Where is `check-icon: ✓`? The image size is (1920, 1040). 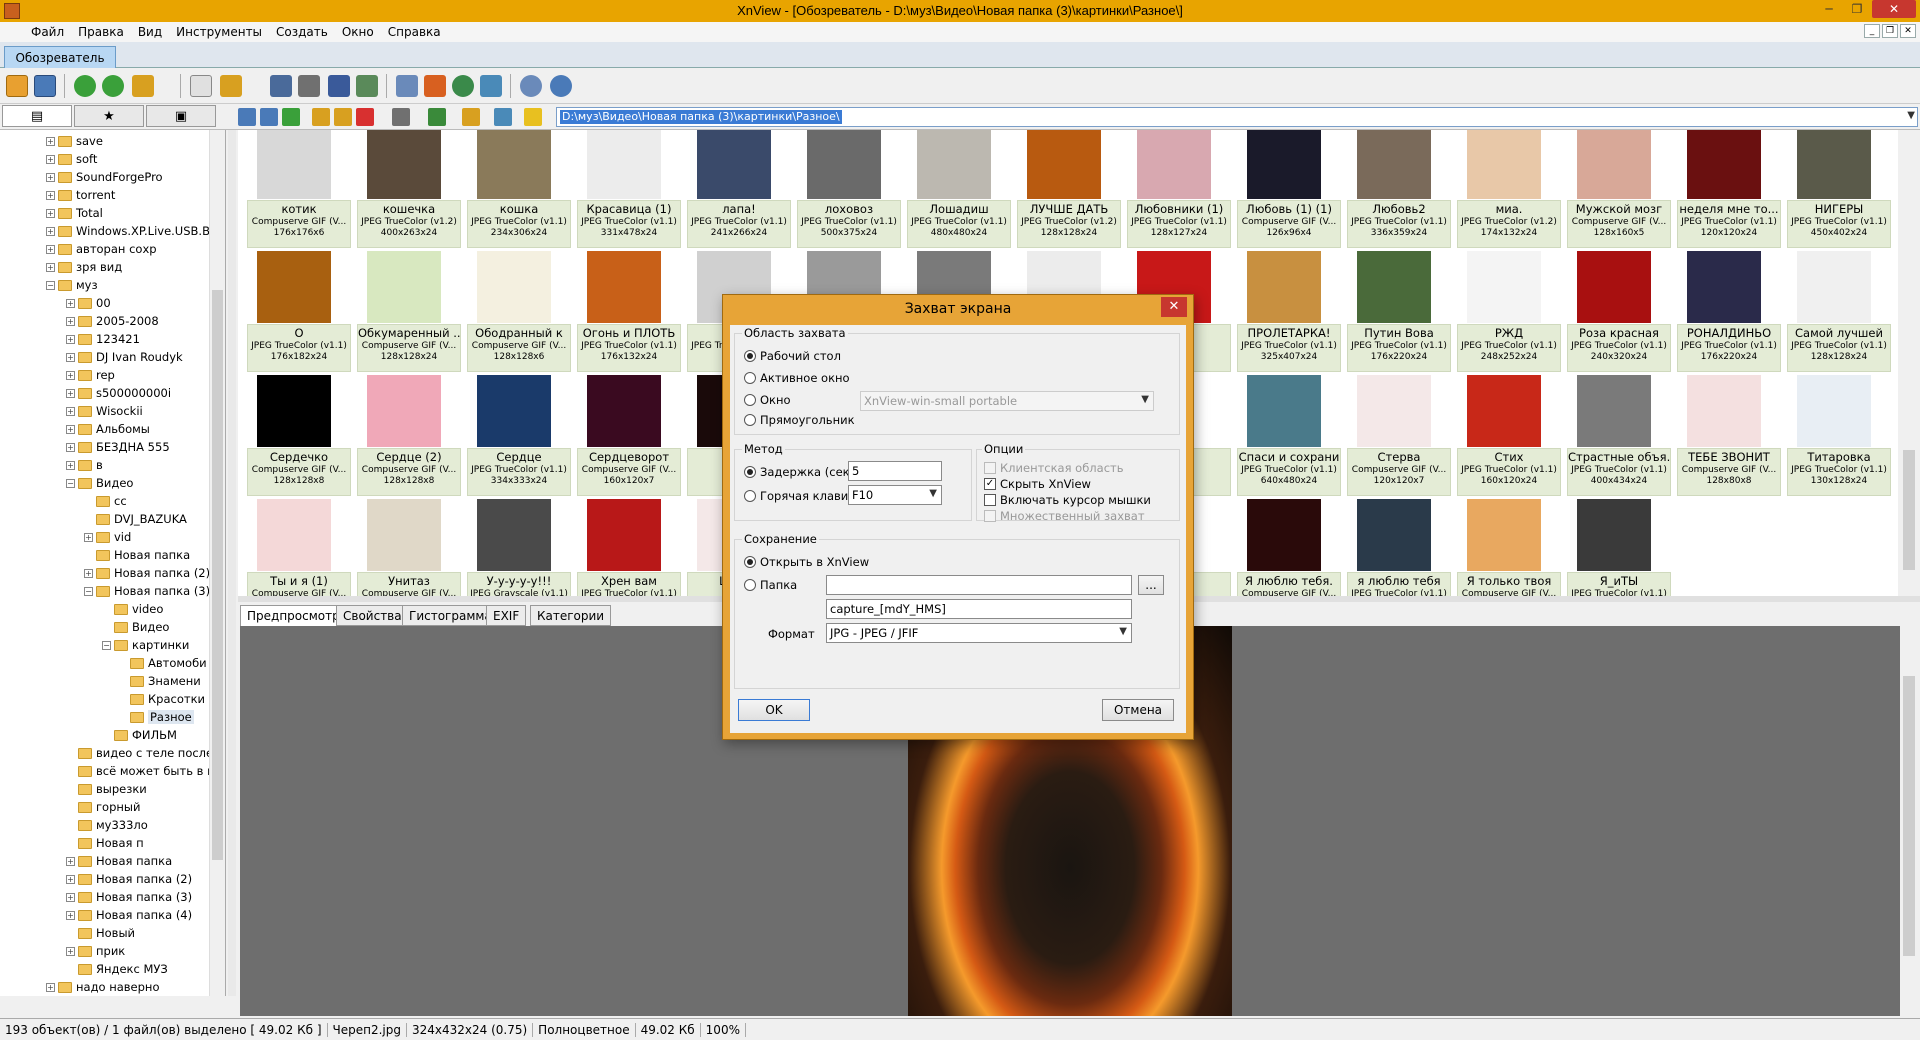
check-icon: ✓ is located at coordinates (990, 484).